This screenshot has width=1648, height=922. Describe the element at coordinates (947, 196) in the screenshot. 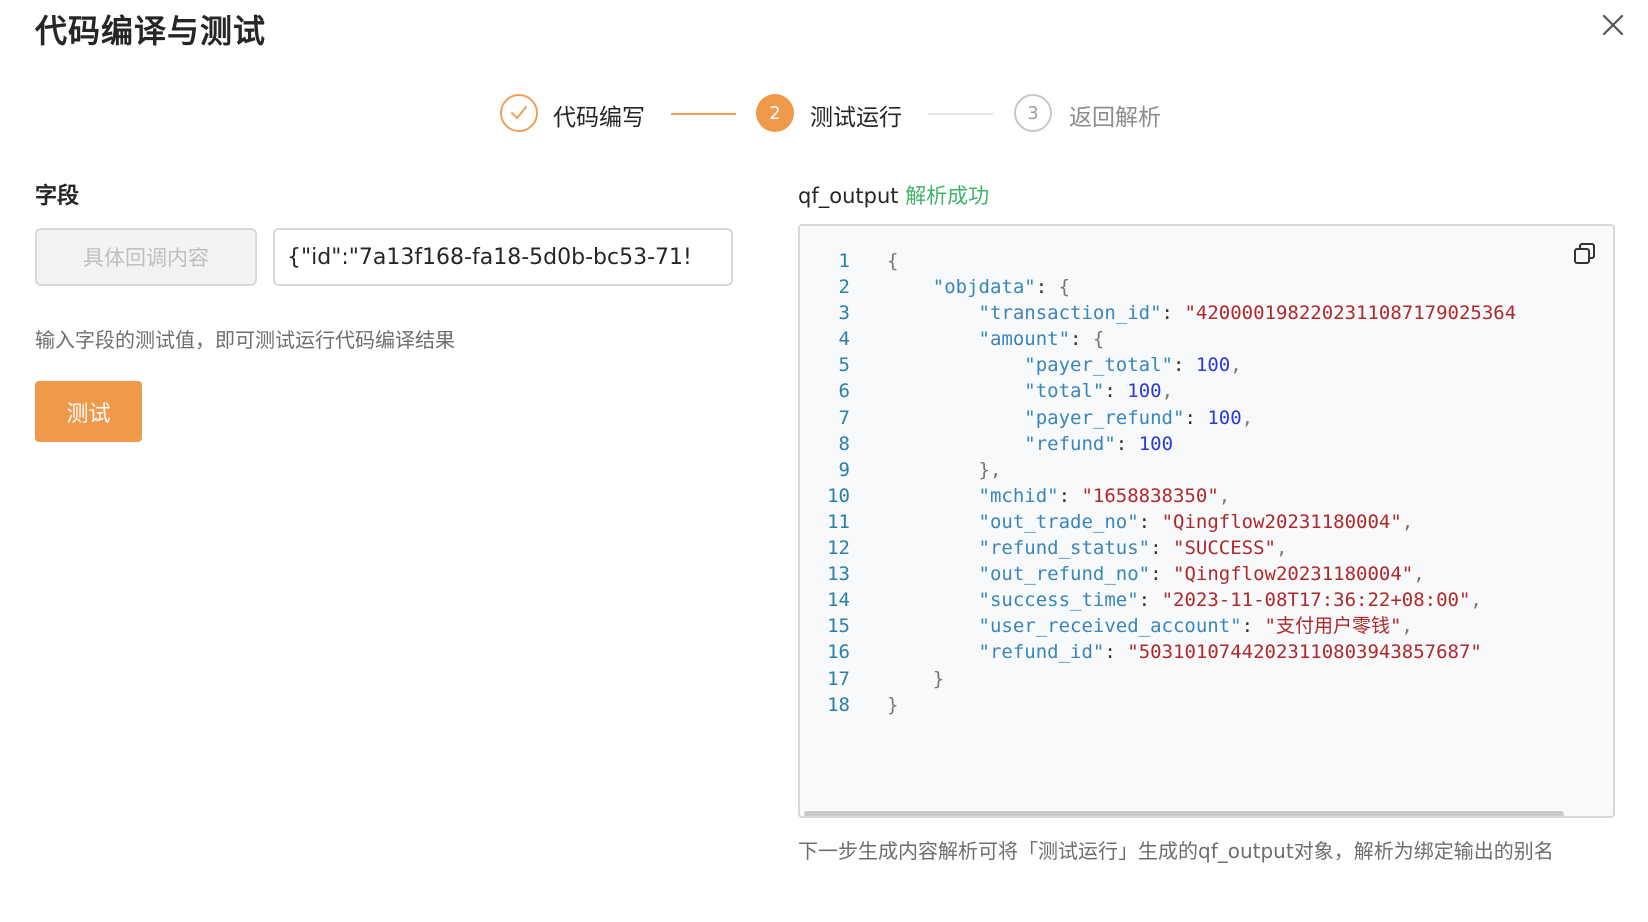

I see `output-status: 解析成功` at that location.